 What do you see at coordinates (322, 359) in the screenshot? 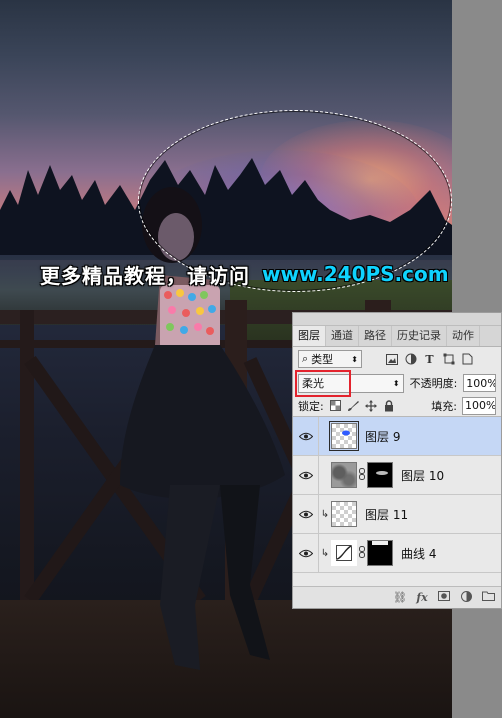
I see `filter-type-label: 类型` at bounding box center [322, 359].